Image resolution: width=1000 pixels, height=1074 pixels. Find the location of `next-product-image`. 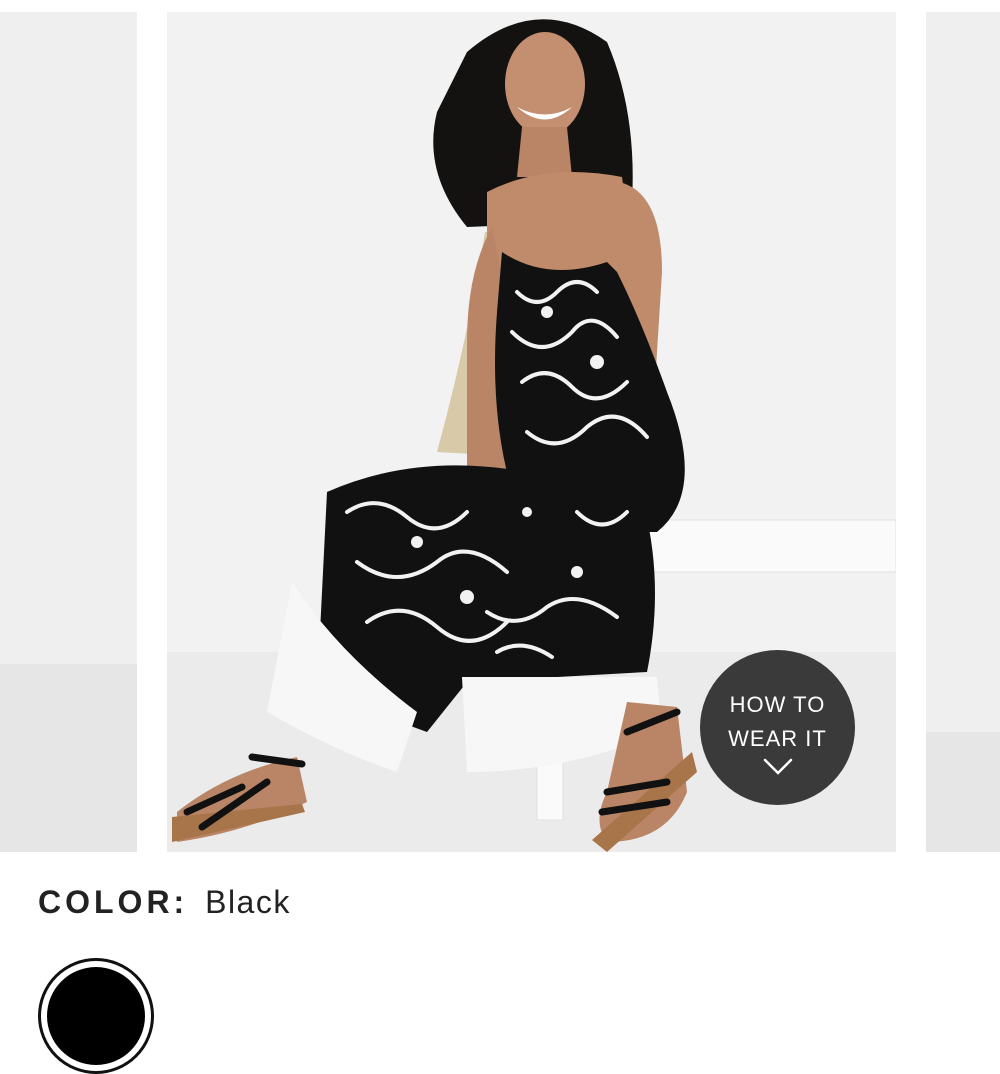

next-product-image is located at coordinates (963, 432).